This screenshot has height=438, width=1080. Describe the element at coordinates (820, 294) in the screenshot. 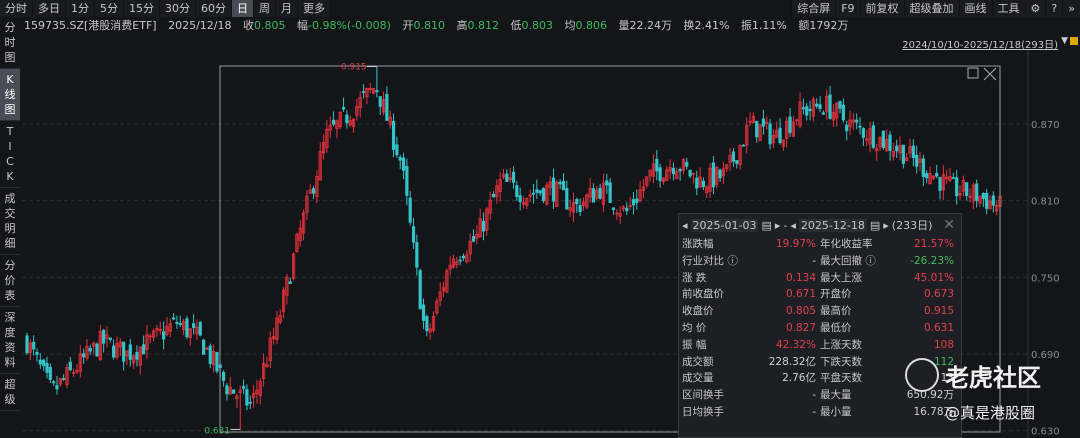

I see `stats-row: 前收盘价 0.671 开盘价 0.673` at that location.